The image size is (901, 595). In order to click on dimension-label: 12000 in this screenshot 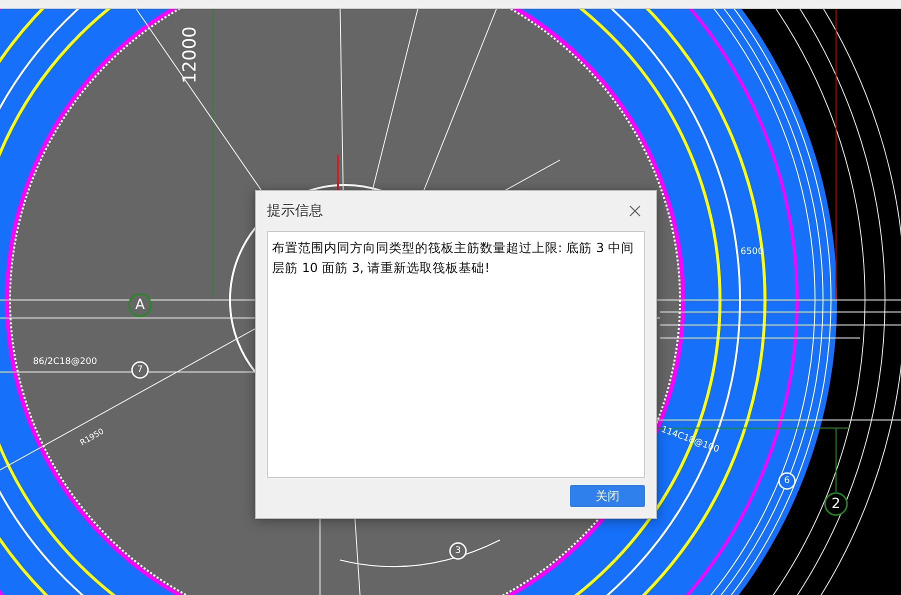, I will do `click(190, 55)`.